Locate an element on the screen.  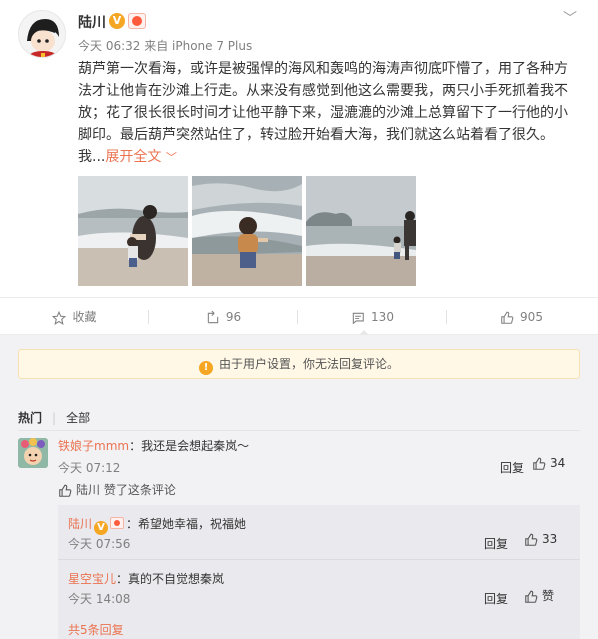
star-icon is located at coordinates (59, 317).